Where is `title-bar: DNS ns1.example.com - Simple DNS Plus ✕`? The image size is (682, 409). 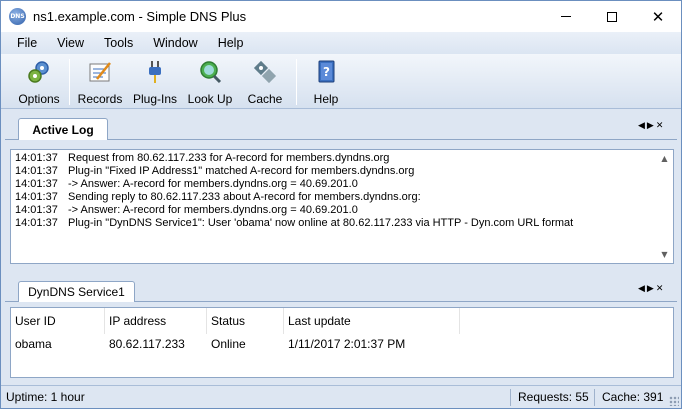 title-bar: DNS ns1.example.com - Simple DNS Plus ✕ is located at coordinates (341, 16).